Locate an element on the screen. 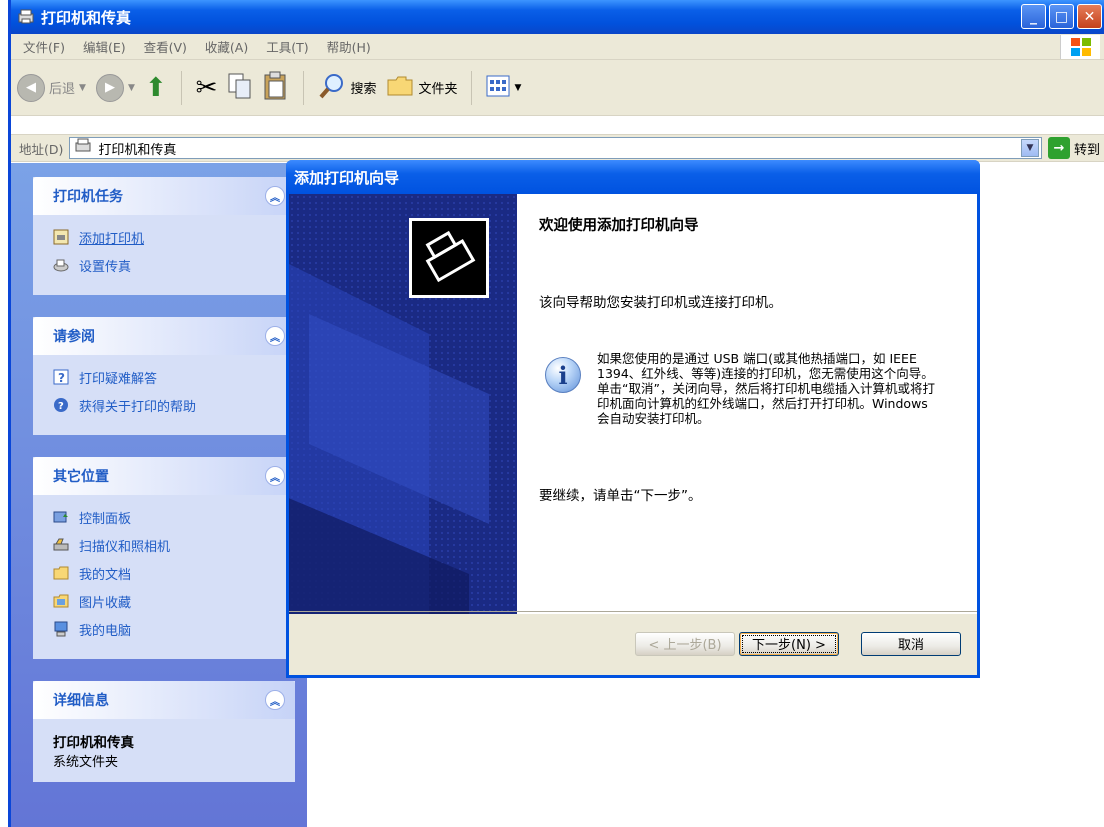 The image size is (1104, 827). other-places-header: 其它位置 ︽ is located at coordinates (164, 476).